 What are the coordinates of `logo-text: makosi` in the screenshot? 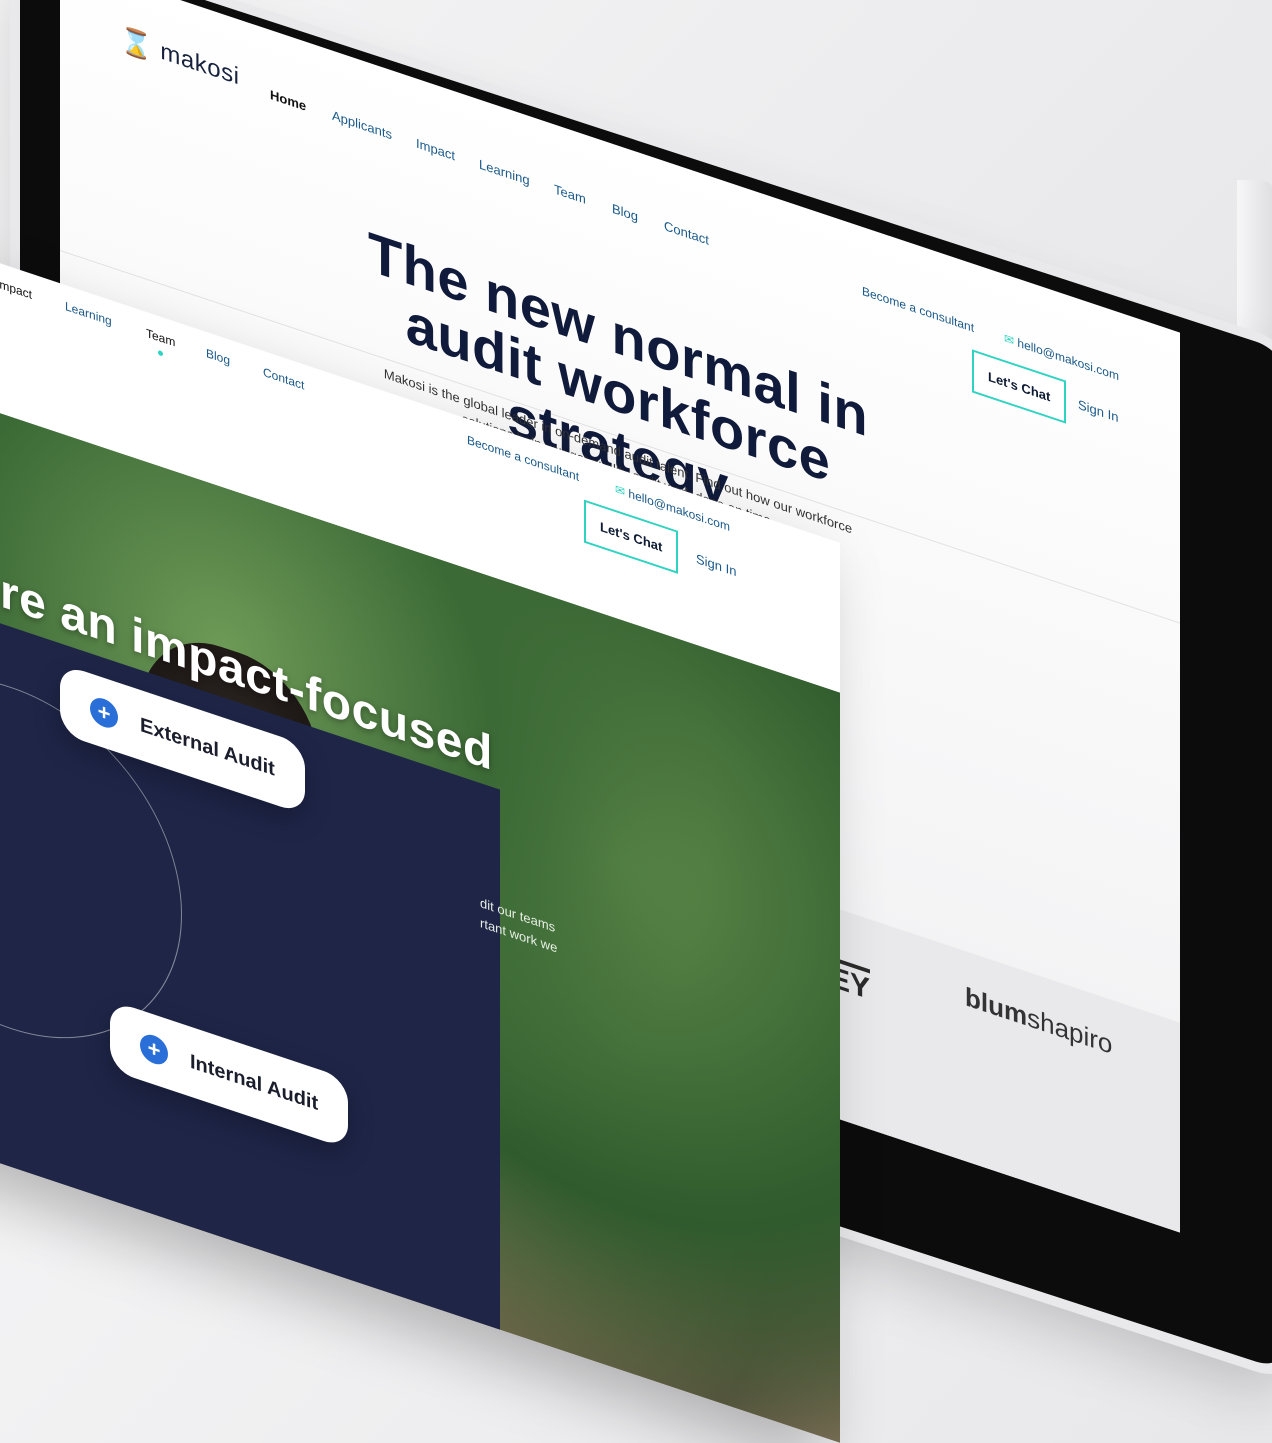 It's located at (200, 64).